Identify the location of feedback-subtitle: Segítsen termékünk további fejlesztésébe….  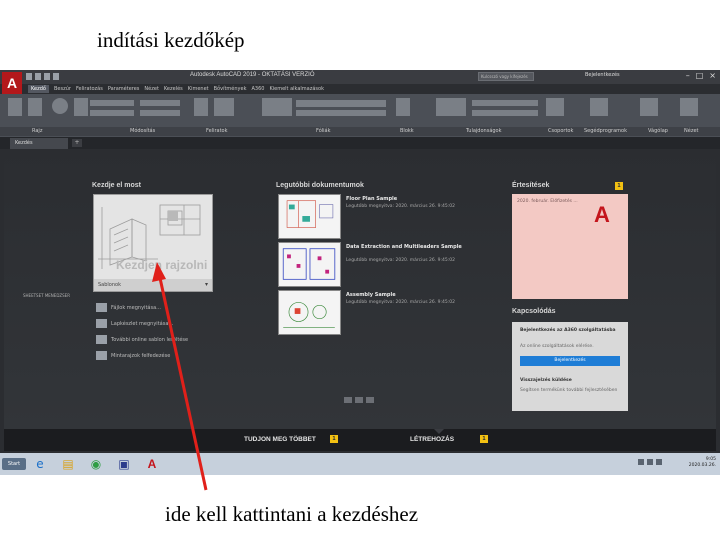
(570, 391).